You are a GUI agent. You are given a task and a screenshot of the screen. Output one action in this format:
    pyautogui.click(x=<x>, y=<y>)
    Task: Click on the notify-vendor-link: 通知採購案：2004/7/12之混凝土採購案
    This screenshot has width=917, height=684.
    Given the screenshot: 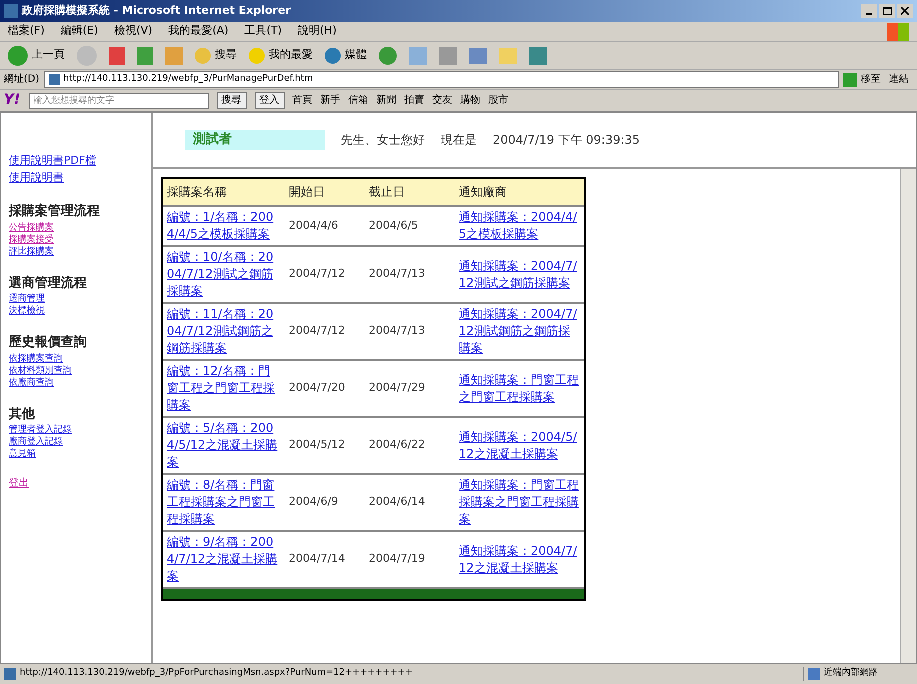 What is the action you would take?
    pyautogui.click(x=519, y=559)
    